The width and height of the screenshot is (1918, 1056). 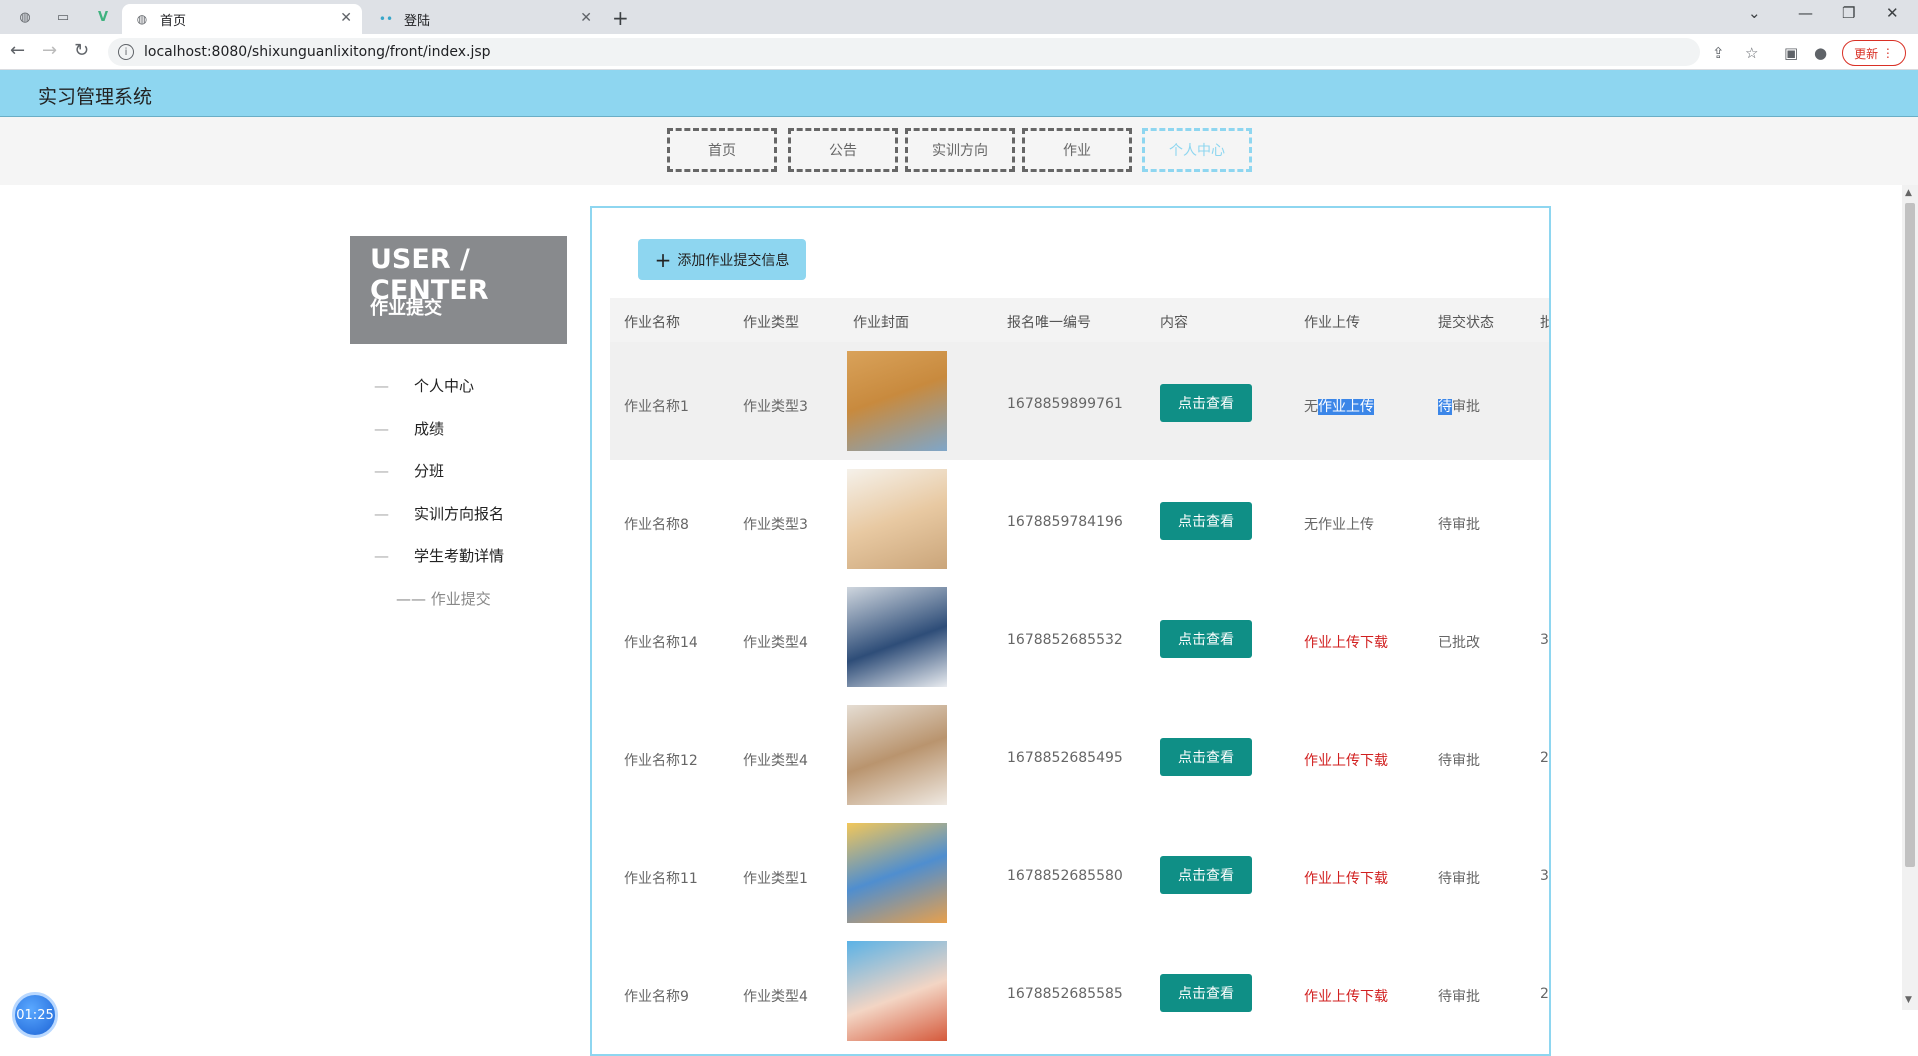 What do you see at coordinates (63, 17) in the screenshot?
I see `blank-page-icon: ▭` at bounding box center [63, 17].